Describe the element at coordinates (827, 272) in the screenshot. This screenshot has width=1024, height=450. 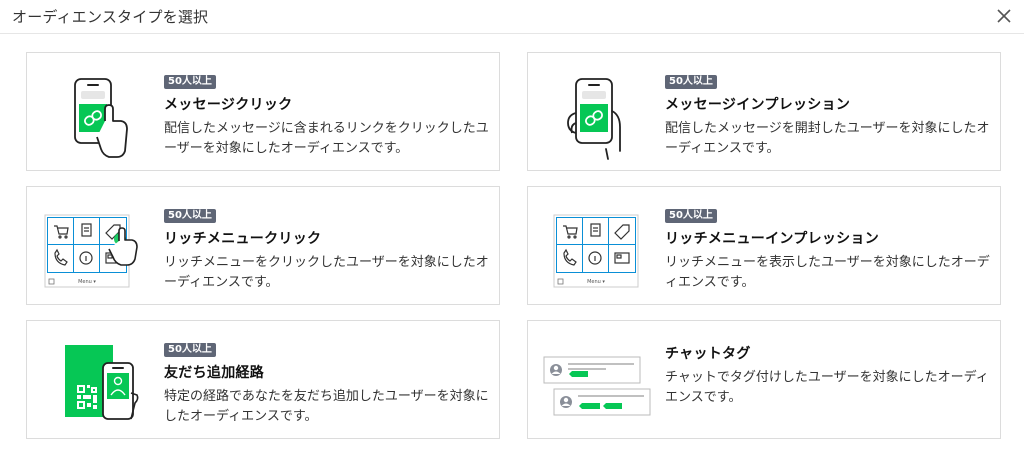
I see `card-description: リッチメニューを表示したユーザーを対象にしたオーディエンスです。` at that location.